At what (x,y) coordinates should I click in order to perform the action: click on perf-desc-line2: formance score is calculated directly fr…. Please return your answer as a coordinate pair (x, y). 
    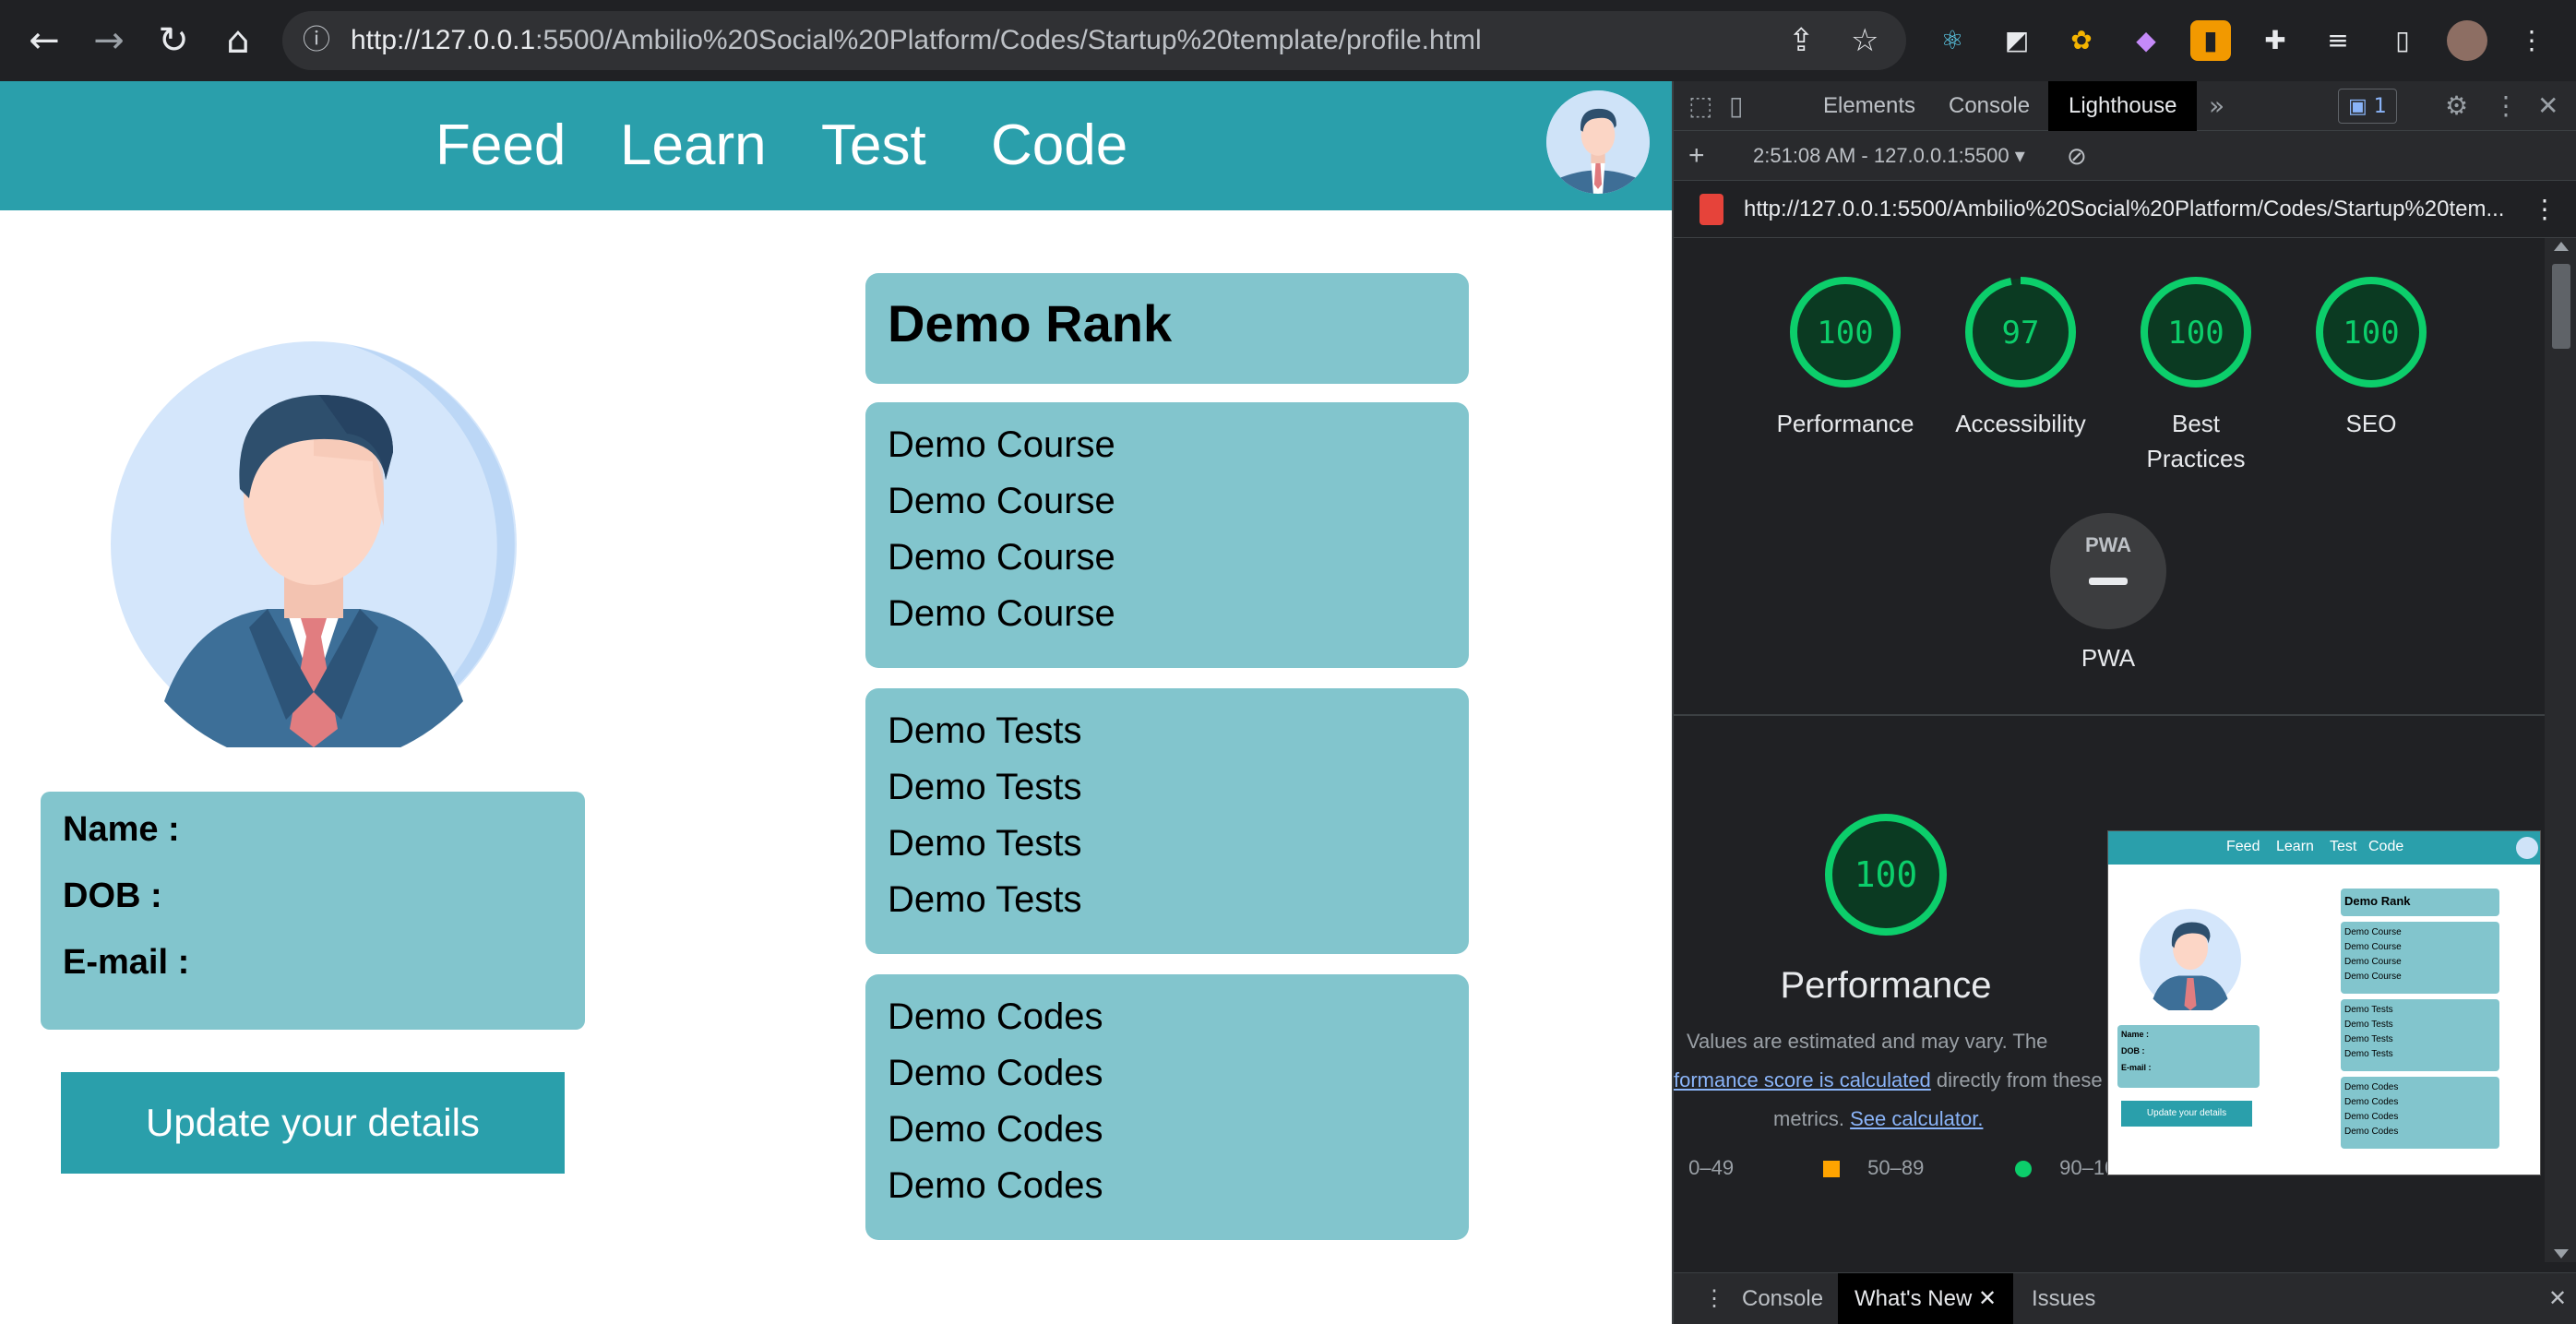
    Looking at the image, I should click on (1888, 1080).